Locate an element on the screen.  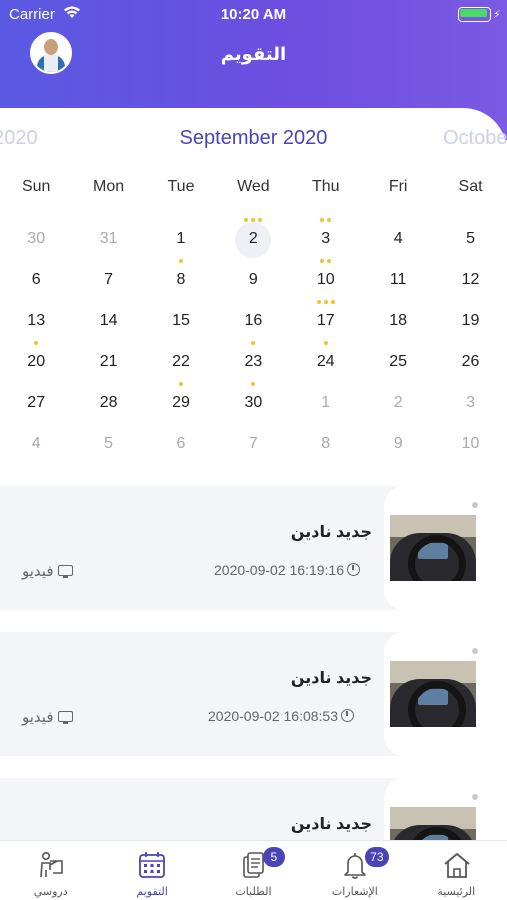
calendar-day: 16 is located at coordinates (253, 318).